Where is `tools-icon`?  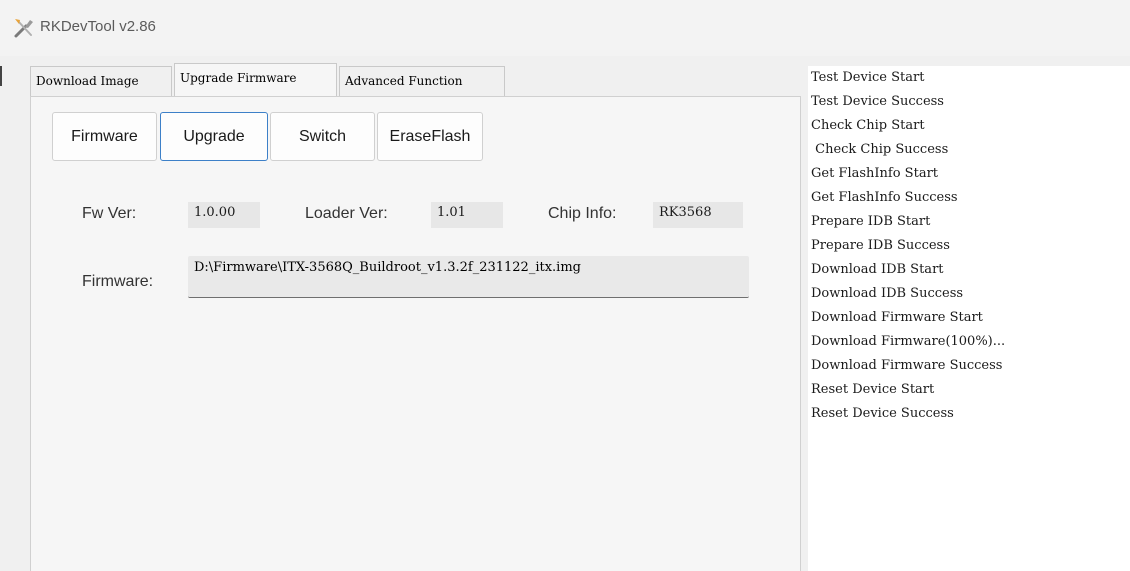
tools-icon is located at coordinates (23, 28).